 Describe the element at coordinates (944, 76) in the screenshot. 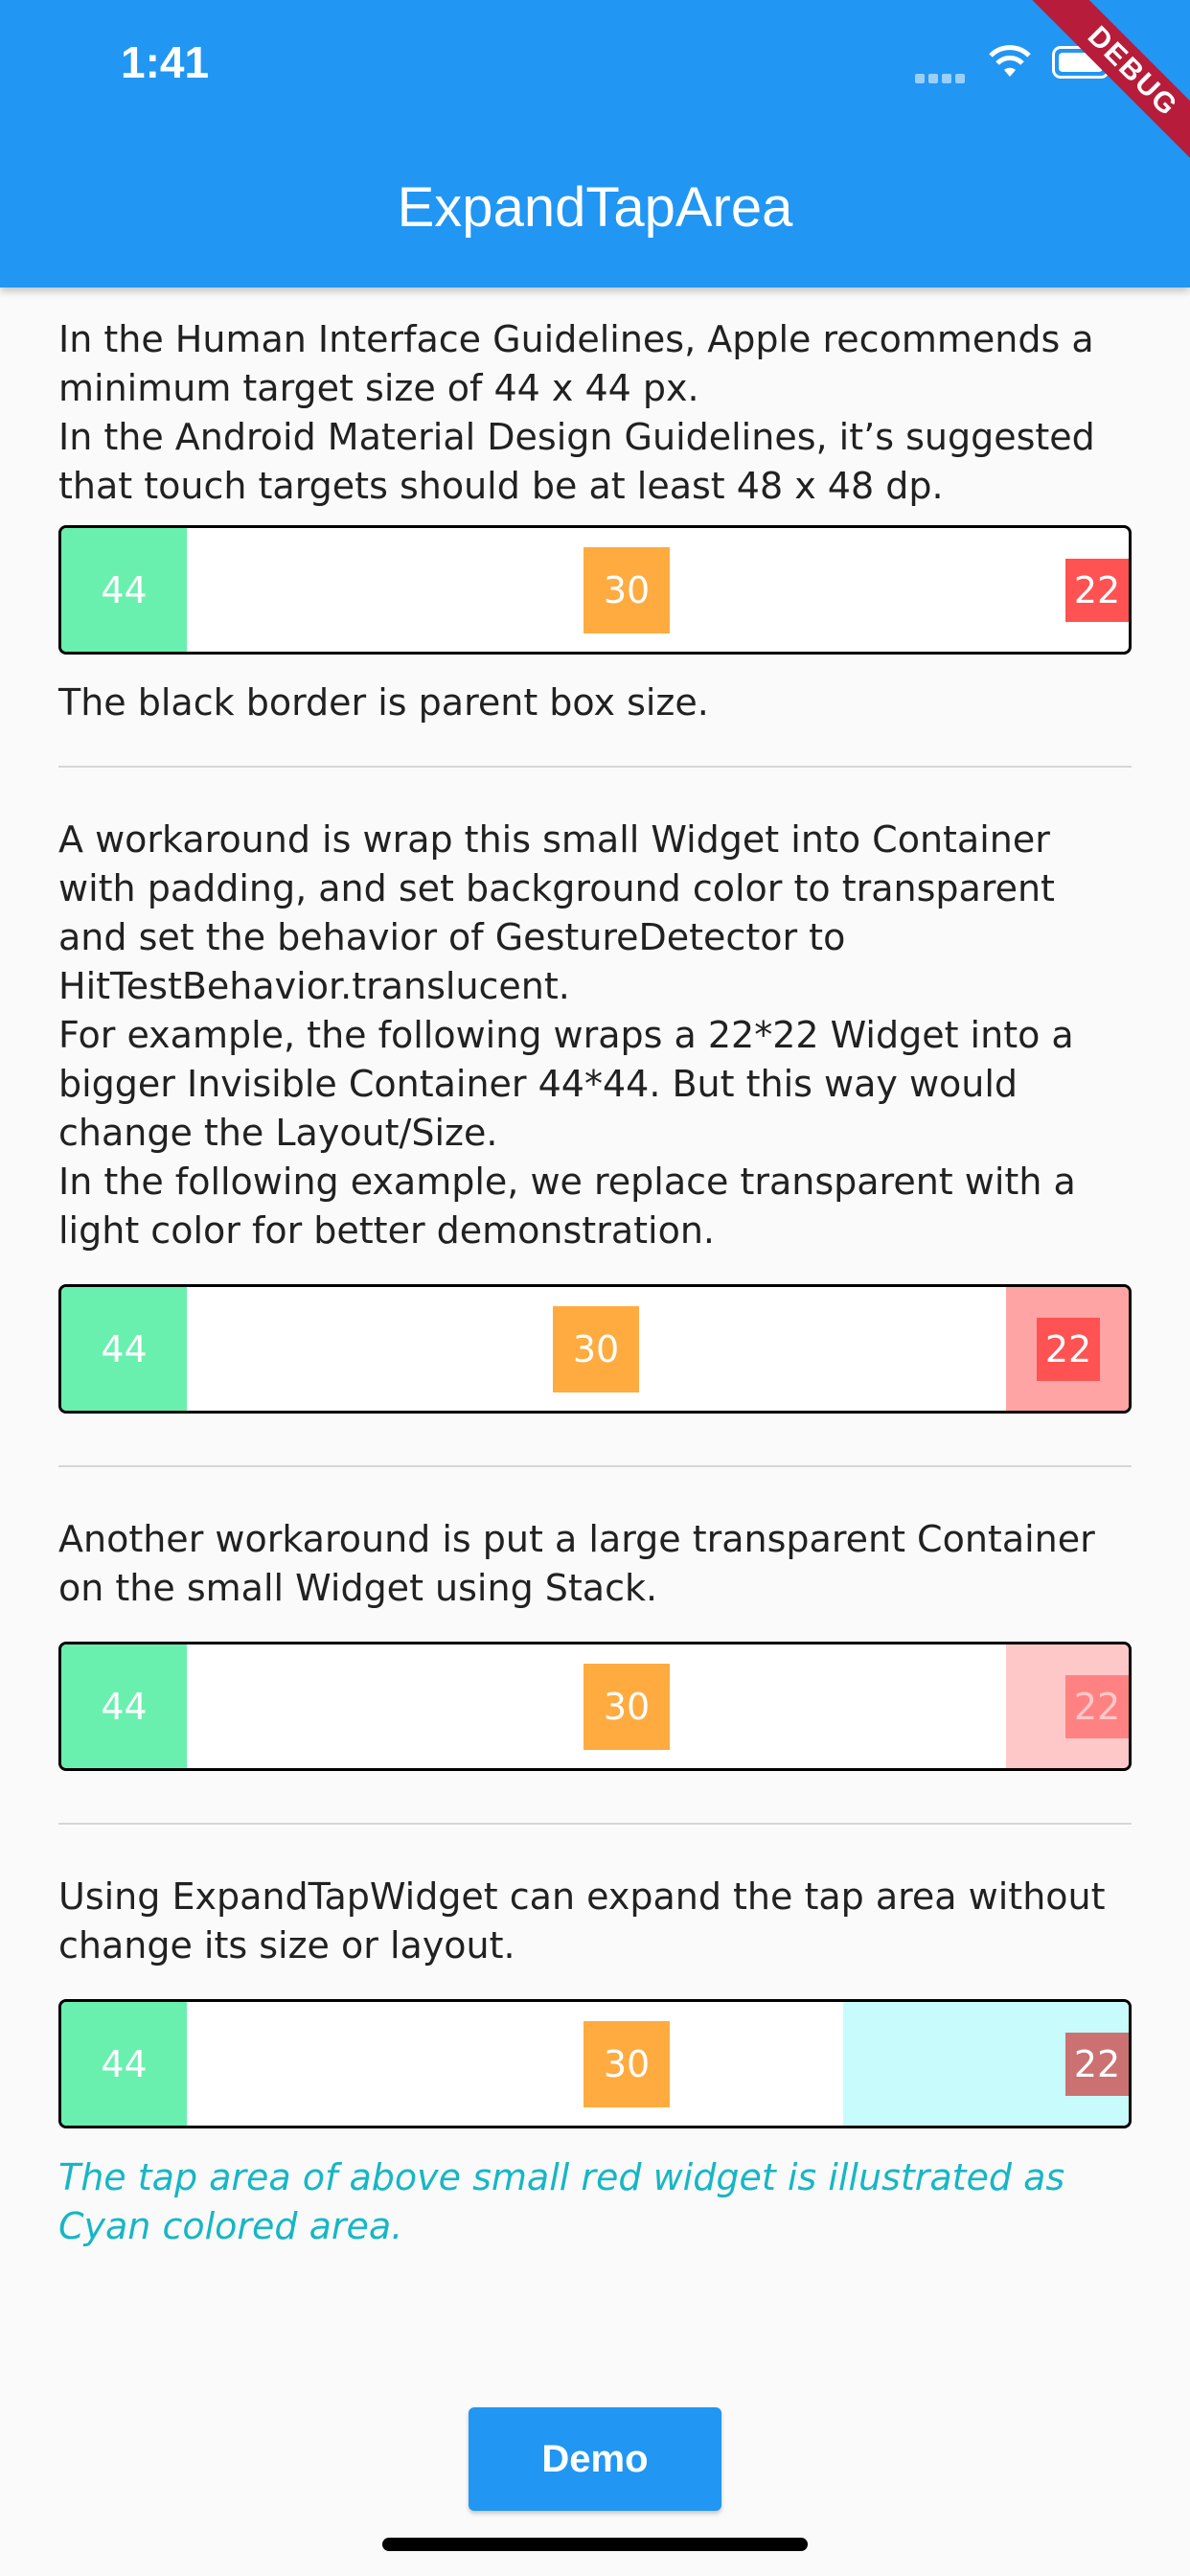

I see `cellular-signal-icon` at that location.